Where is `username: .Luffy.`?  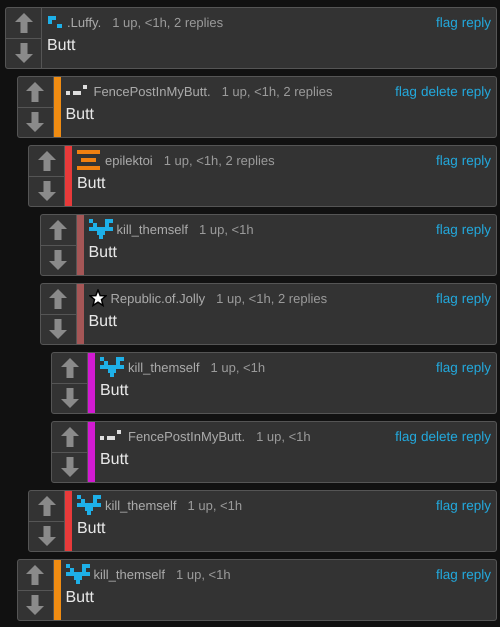
username: .Luffy. is located at coordinates (84, 22).